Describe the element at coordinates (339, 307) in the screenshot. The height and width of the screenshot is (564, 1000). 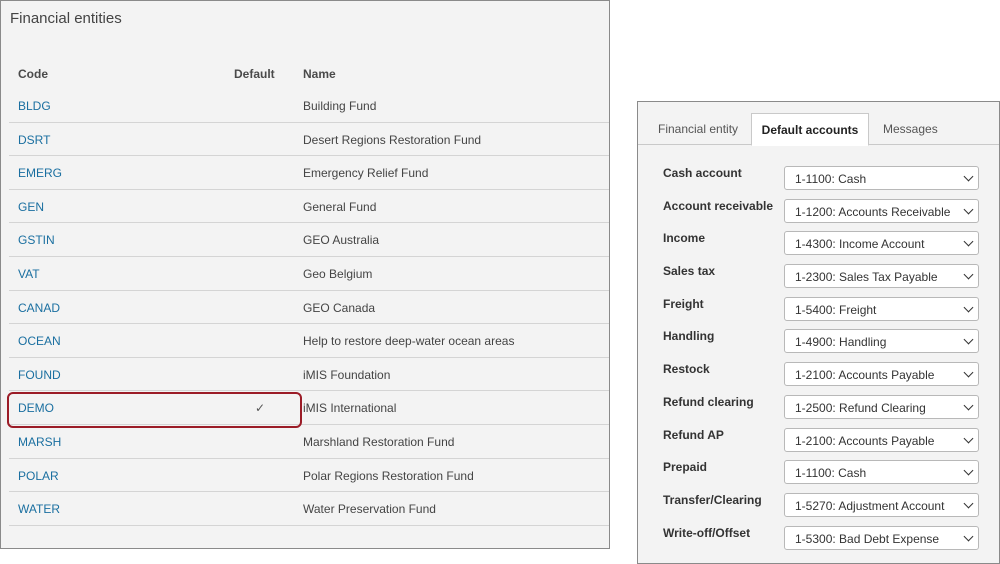
I see `entity-name: GEO Canada` at that location.